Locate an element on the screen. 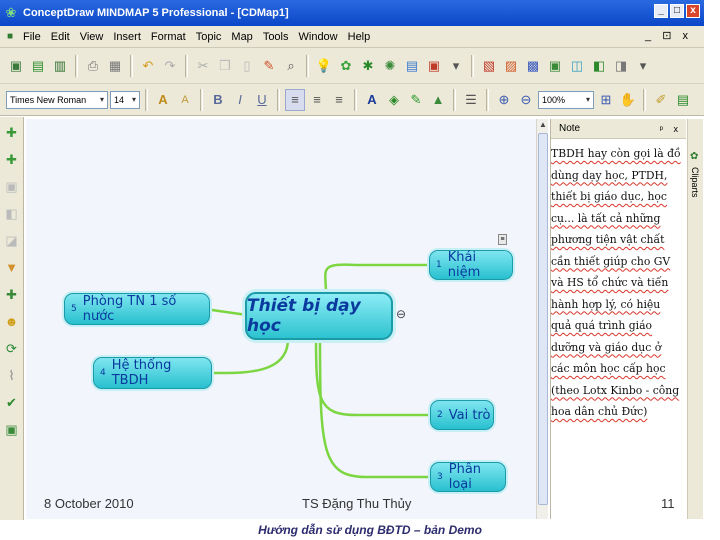  fit-page-icon: ⊞ is located at coordinates (606, 100).